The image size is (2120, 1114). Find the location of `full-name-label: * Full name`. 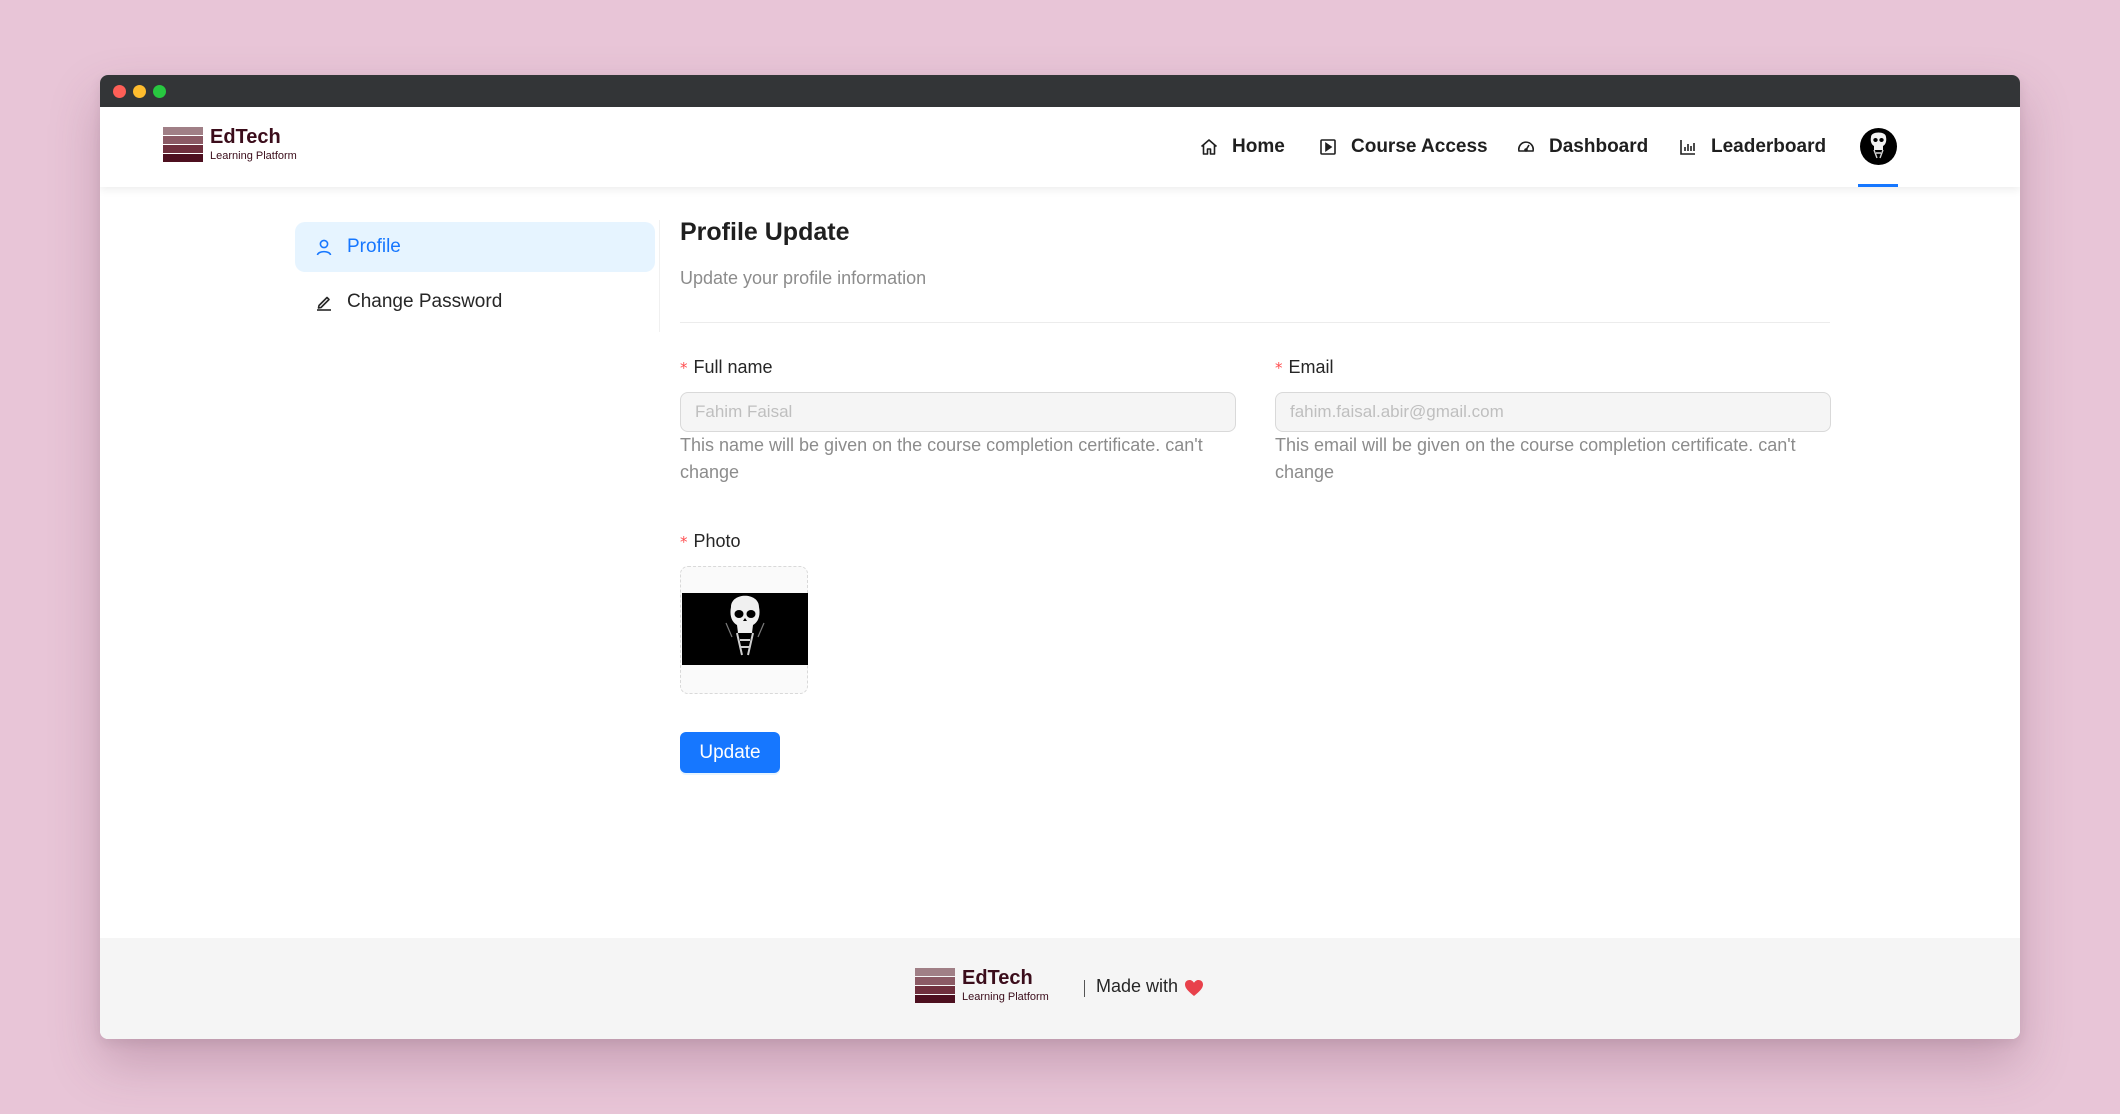

full-name-label: * Full name is located at coordinates (726, 367).